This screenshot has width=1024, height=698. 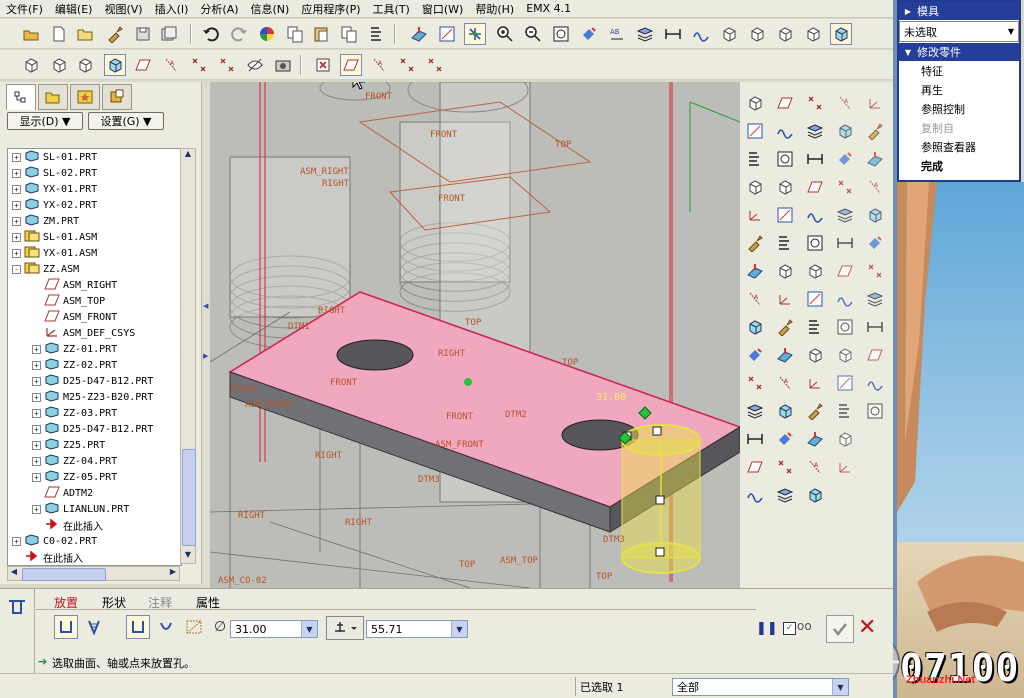 I want to click on tree-item: - ZZ.ASM, so click(x=45, y=269).